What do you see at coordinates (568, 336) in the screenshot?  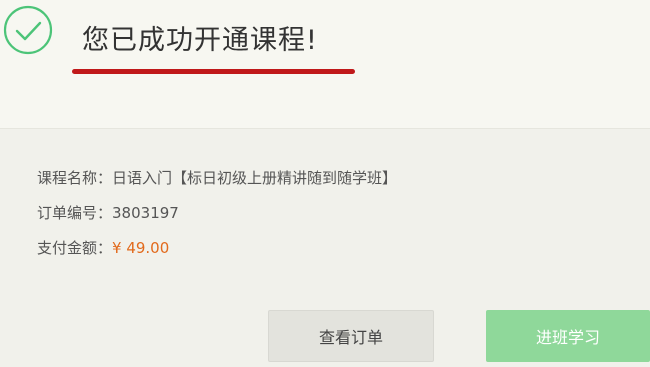 I see `enter-class-button: 进班学习` at bounding box center [568, 336].